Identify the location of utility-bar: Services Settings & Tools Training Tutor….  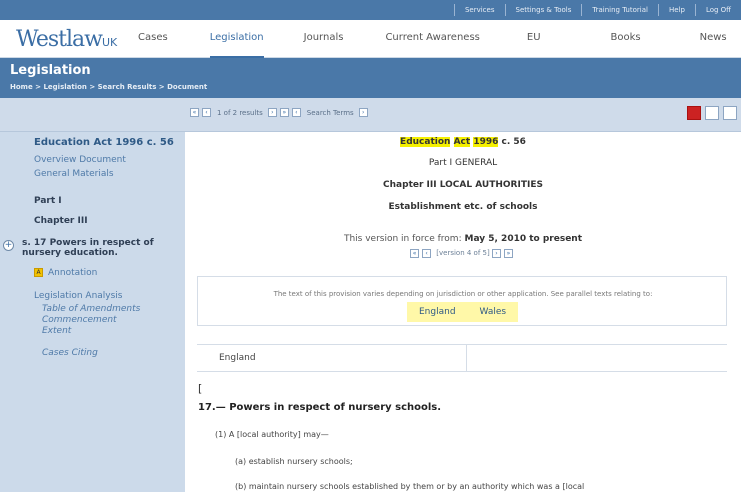
(370, 10).